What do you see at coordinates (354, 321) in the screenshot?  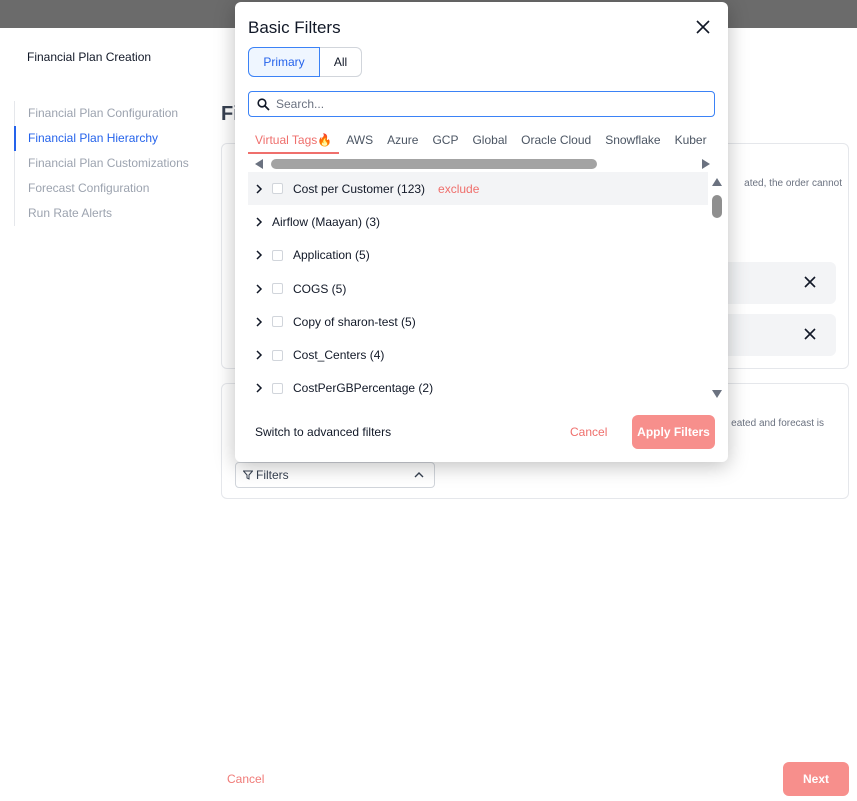 I see `list-item-label: Copy of sharon-test (5)` at bounding box center [354, 321].